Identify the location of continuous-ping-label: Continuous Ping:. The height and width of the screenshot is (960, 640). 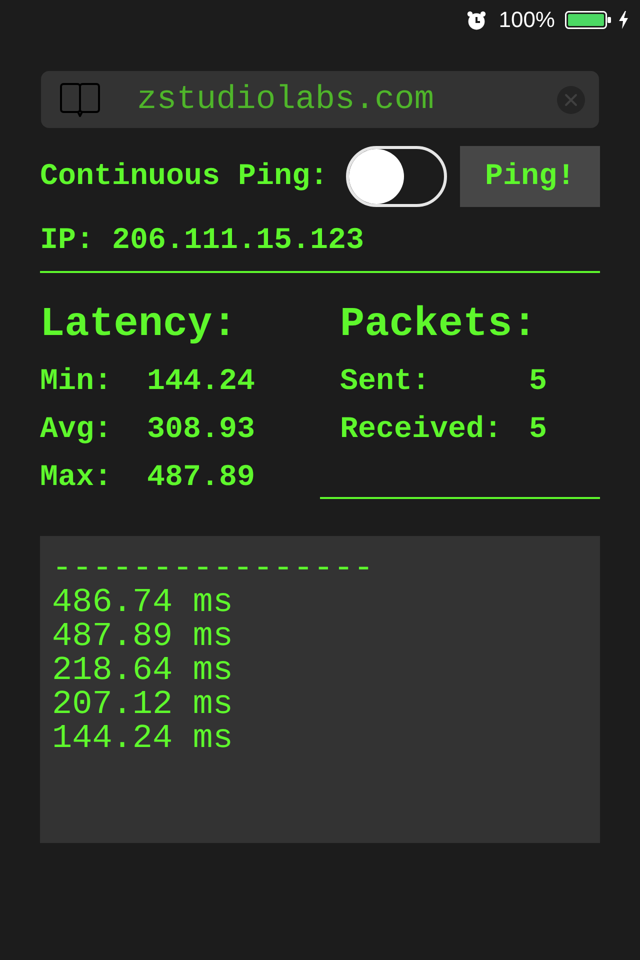
(185, 177).